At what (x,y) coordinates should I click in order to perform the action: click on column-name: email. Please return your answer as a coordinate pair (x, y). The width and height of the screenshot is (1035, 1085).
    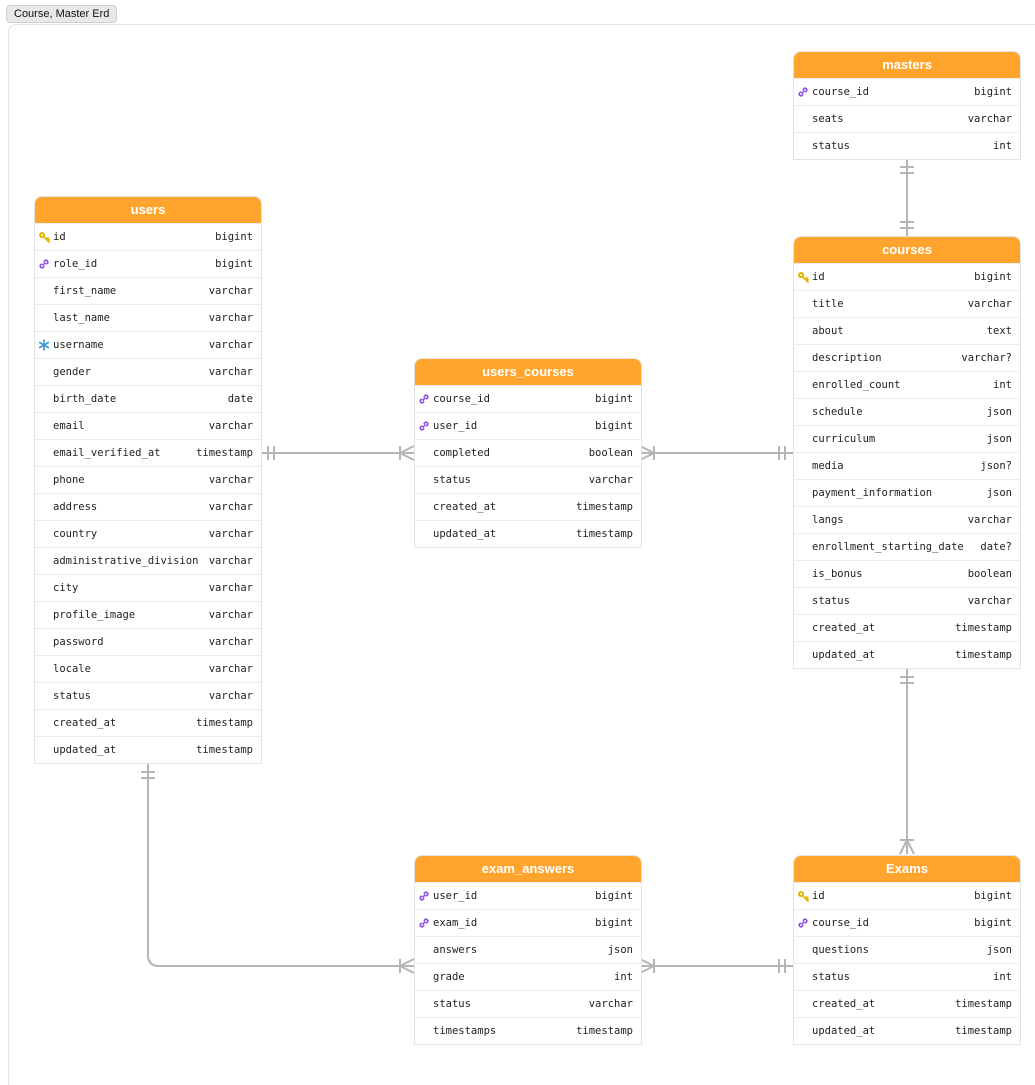
    Looking at the image, I should click on (69, 426).